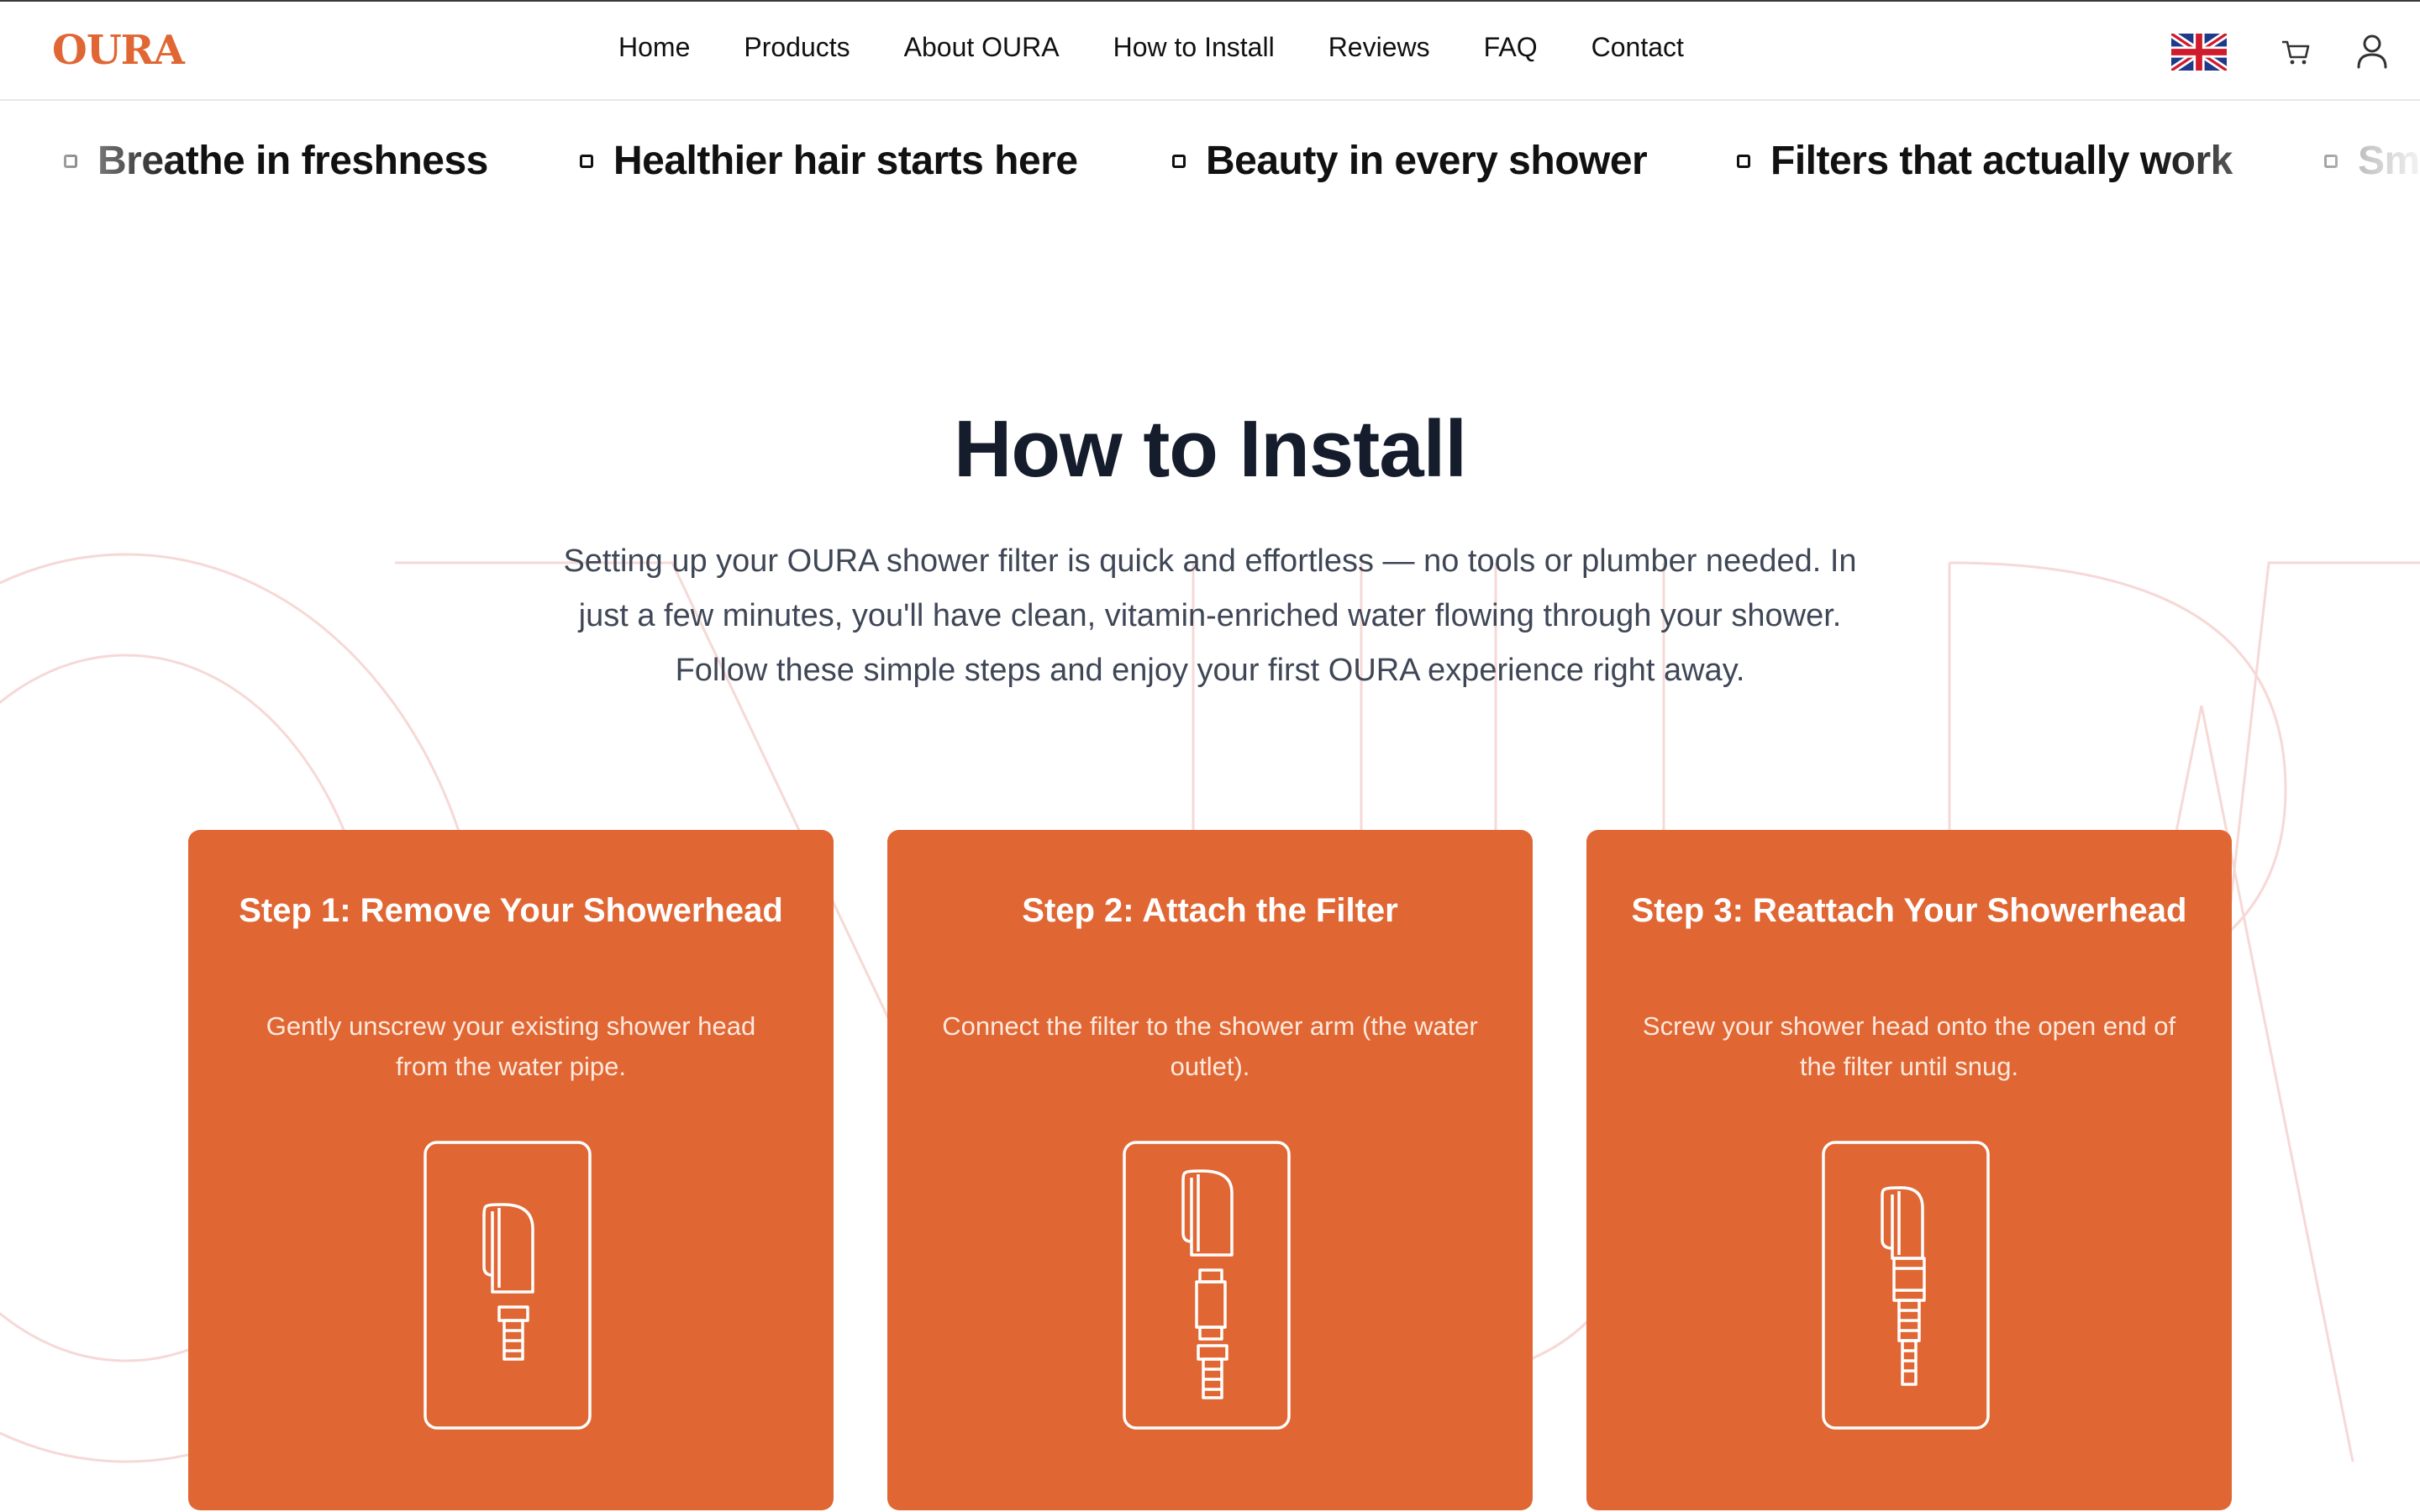 This screenshot has width=2420, height=1512. I want to click on step-title: Step 3: Reattach Your Showerhead, so click(1909, 910).